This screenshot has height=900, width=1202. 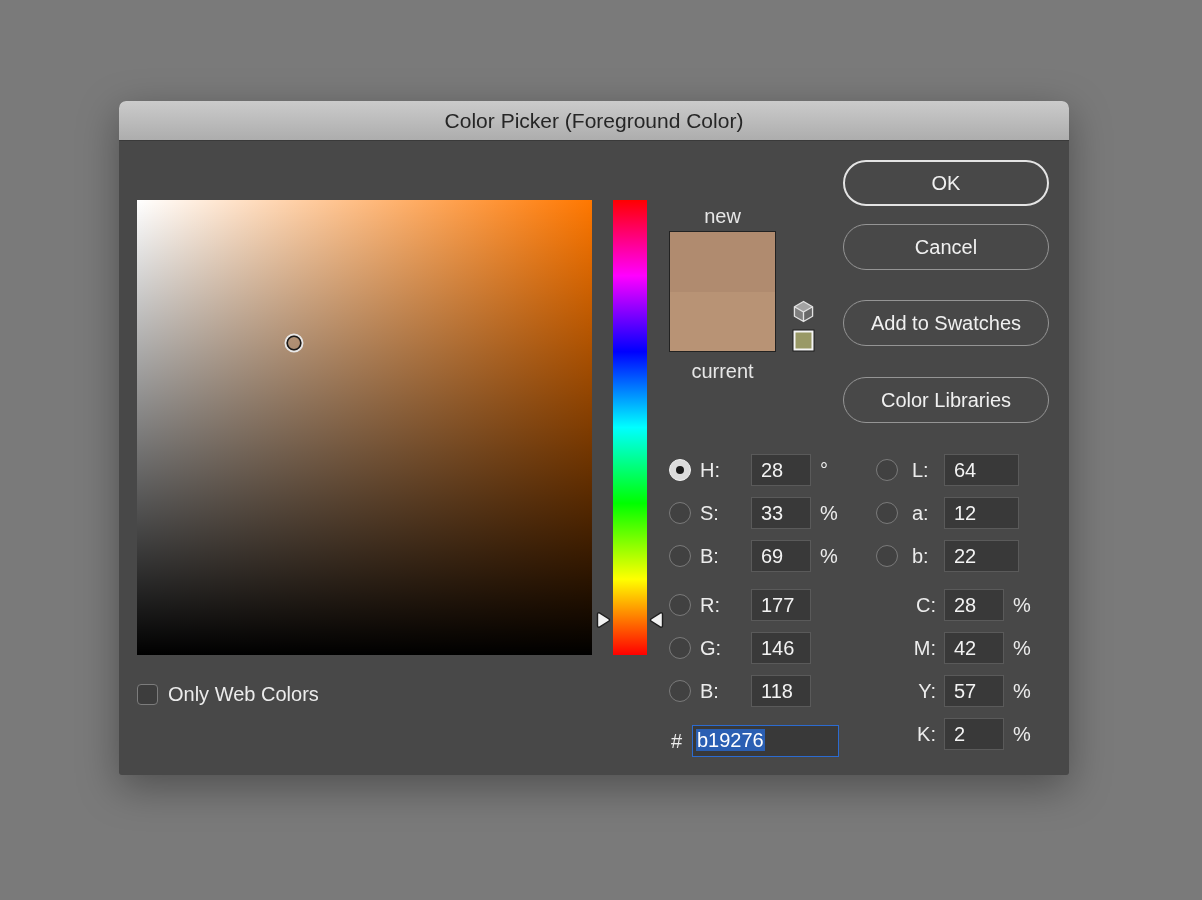 What do you see at coordinates (946, 400) in the screenshot?
I see `dialog-button: Color Libraries` at bounding box center [946, 400].